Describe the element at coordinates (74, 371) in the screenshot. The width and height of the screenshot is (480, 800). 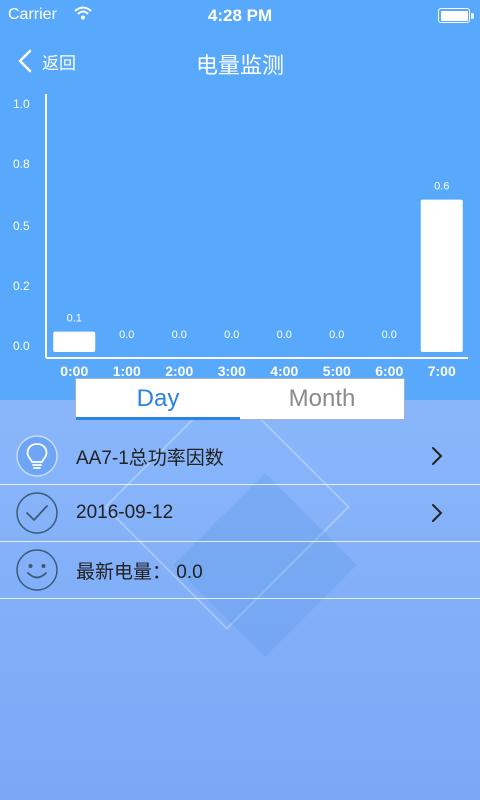
I see `x-tick-label: 0:00` at that location.